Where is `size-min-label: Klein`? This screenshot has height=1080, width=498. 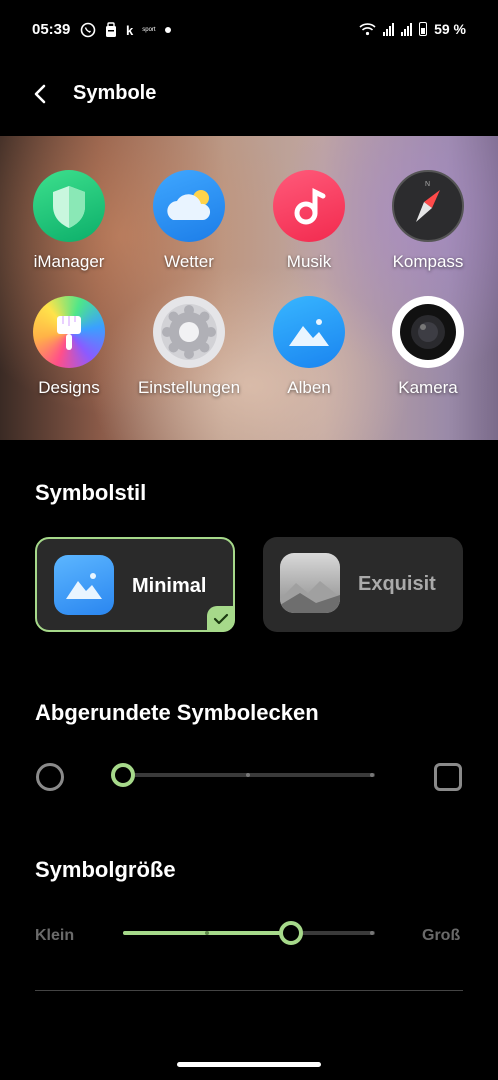 size-min-label: Klein is located at coordinates (55, 935).